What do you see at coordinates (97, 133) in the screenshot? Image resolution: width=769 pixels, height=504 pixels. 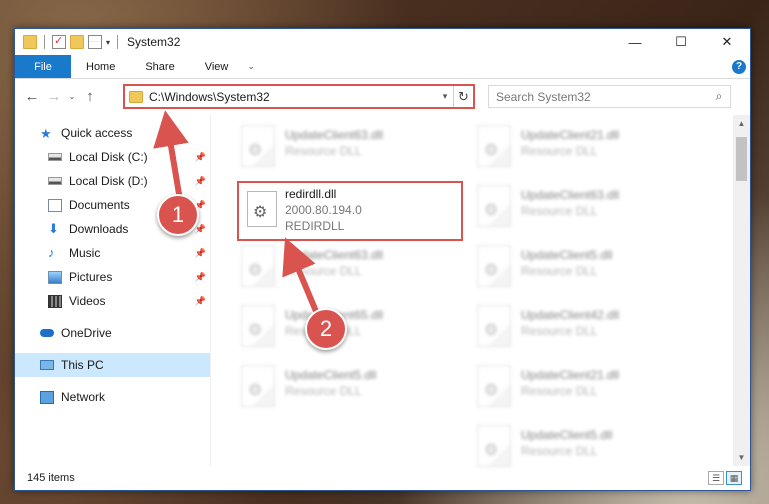 I see `sidebar-item-label: Quick access` at bounding box center [97, 133].